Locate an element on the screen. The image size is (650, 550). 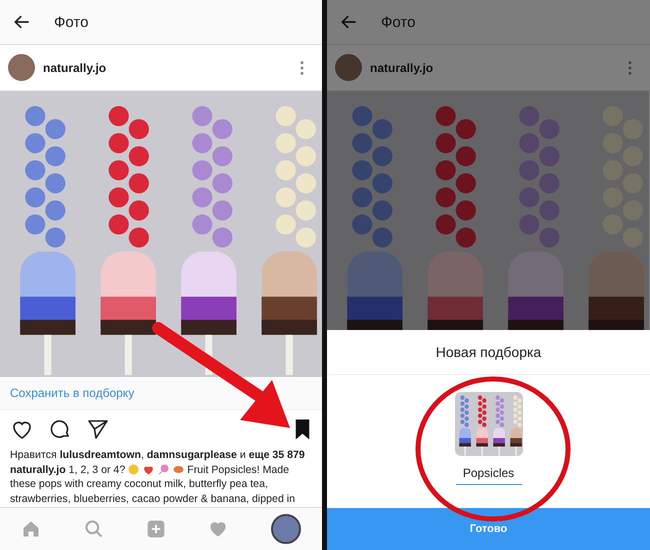
profile-avatar is located at coordinates (285, 529).